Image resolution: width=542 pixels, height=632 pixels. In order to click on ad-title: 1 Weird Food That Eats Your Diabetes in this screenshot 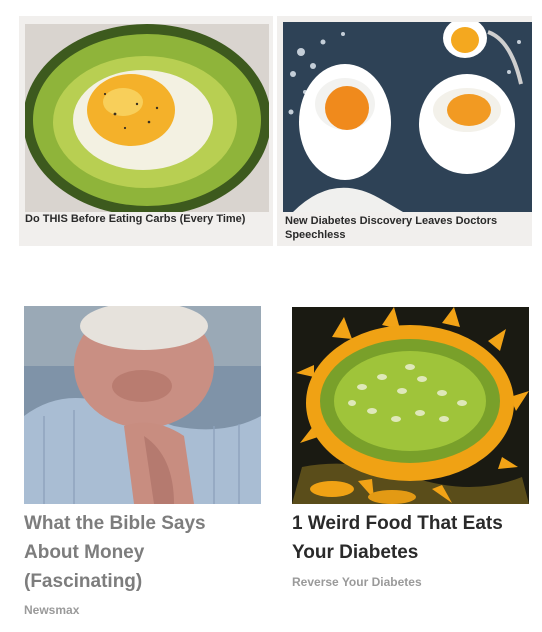, I will do `click(410, 538)`.